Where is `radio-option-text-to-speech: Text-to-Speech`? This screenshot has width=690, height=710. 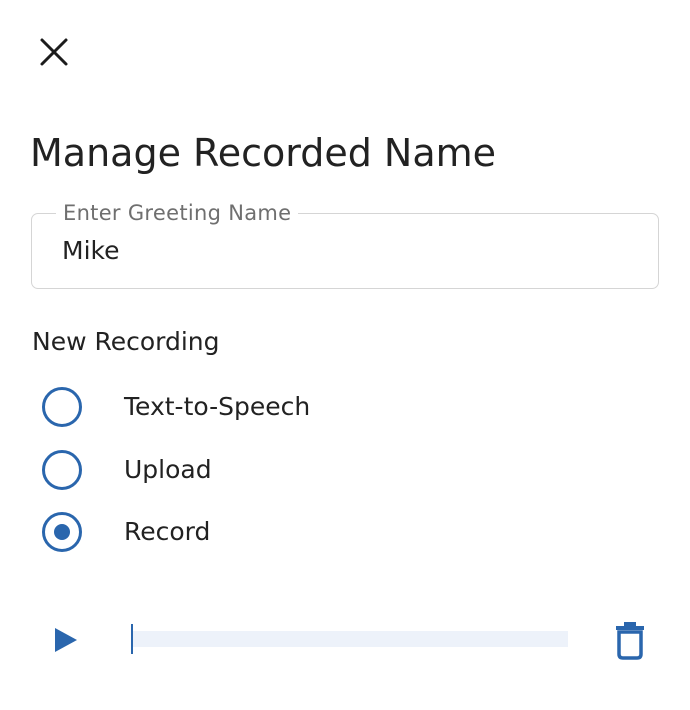 radio-option-text-to-speech: Text-to-Speech is located at coordinates (242, 407).